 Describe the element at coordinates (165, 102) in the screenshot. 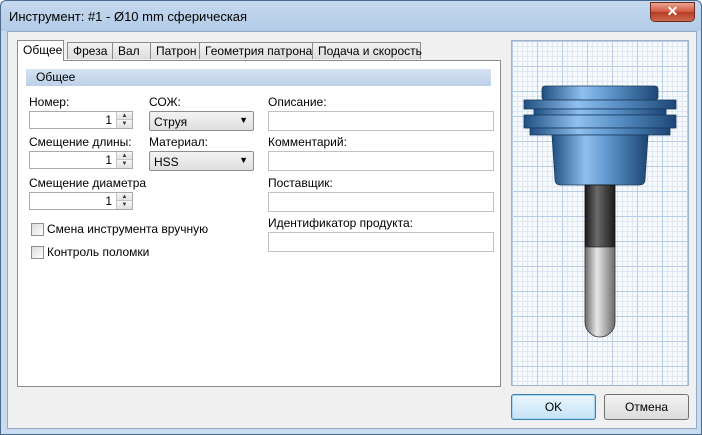

I see `coolant-label: СОЖ:` at that location.